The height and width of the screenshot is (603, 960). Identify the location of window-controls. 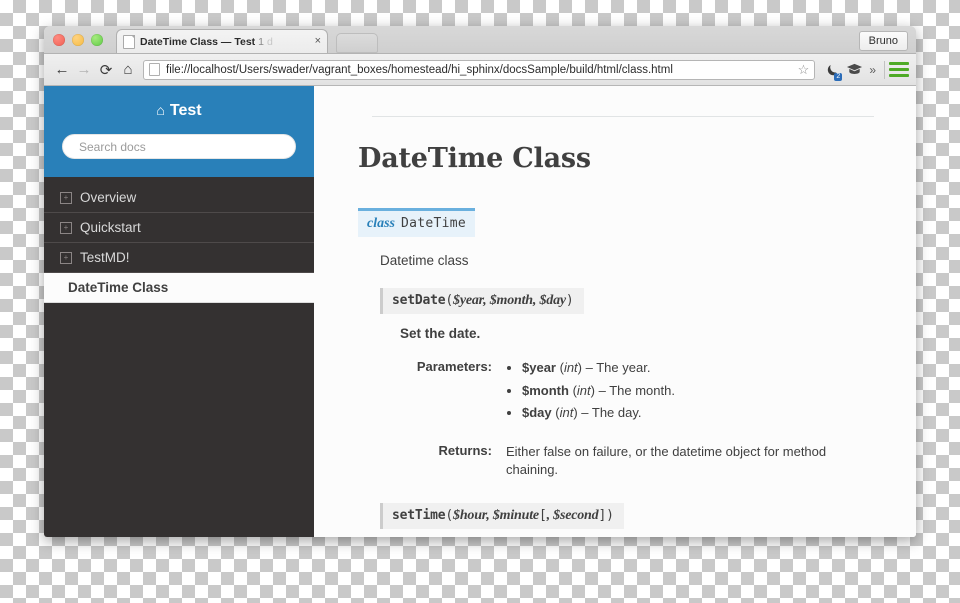
(78, 40).